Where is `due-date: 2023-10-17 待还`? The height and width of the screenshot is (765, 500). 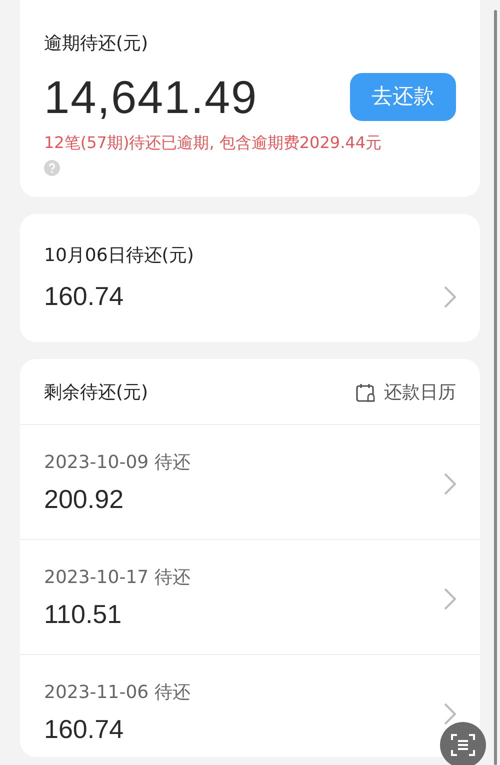
due-date: 2023-10-17 待还 is located at coordinates (117, 578).